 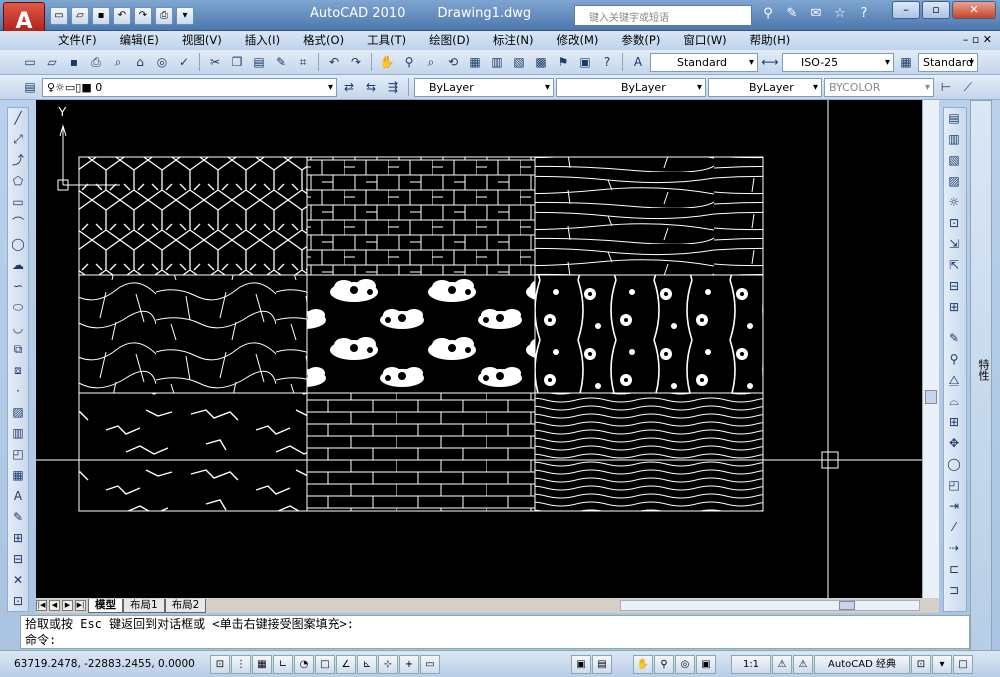 What do you see at coordinates (770, 605) in the screenshot?
I see `horizontal-scrollbar` at bounding box center [770, 605].